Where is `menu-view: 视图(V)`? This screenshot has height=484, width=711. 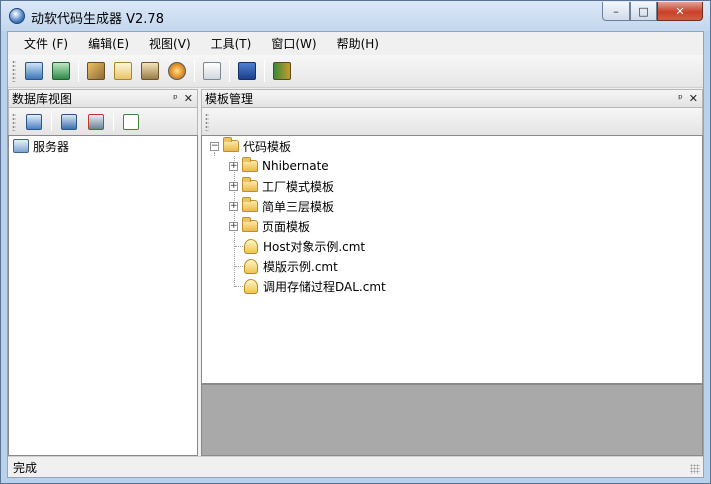 menu-view: 视图(V) is located at coordinates (170, 43).